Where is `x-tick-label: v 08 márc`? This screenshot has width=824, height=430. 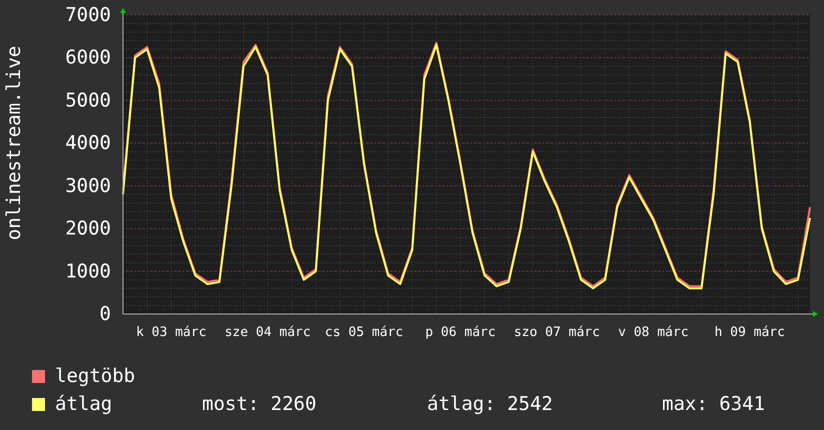
x-tick-label: v 08 márc is located at coordinates (653, 332).